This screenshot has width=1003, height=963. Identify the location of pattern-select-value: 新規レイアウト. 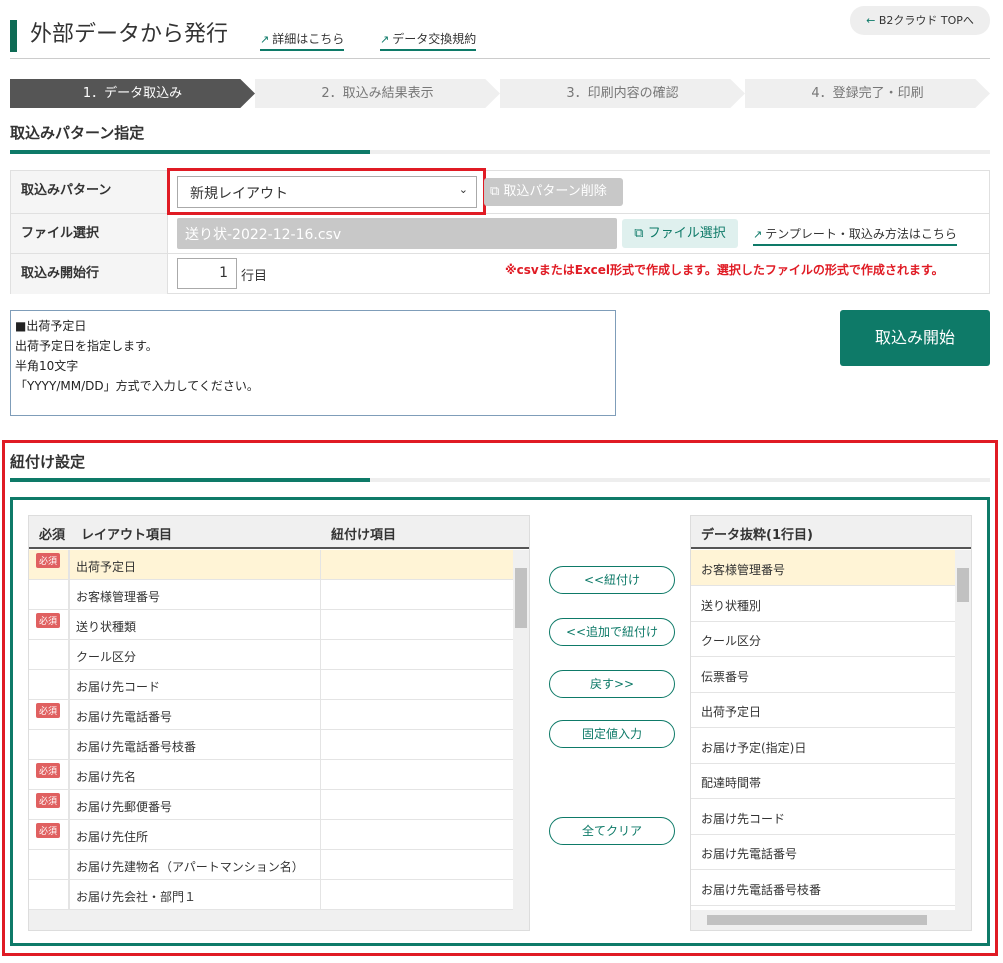
(239, 194).